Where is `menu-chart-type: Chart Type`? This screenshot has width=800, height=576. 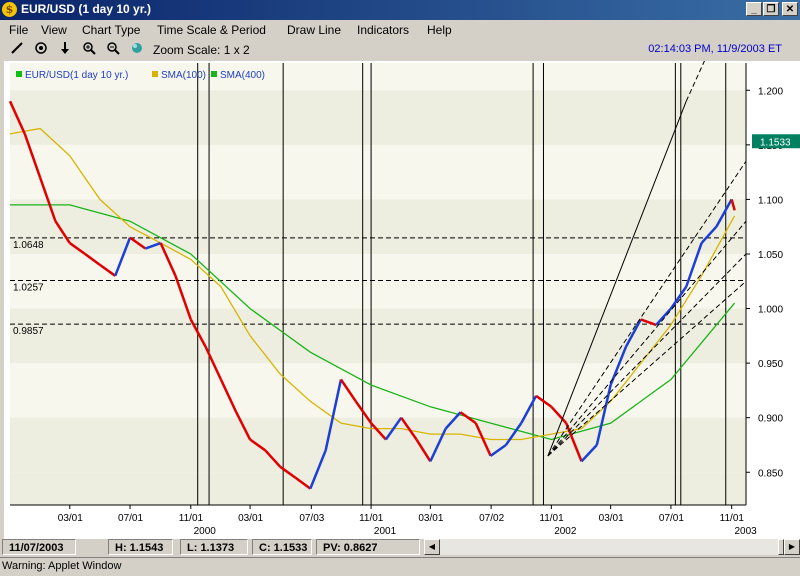
menu-chart-type: Chart Type is located at coordinates (111, 30).